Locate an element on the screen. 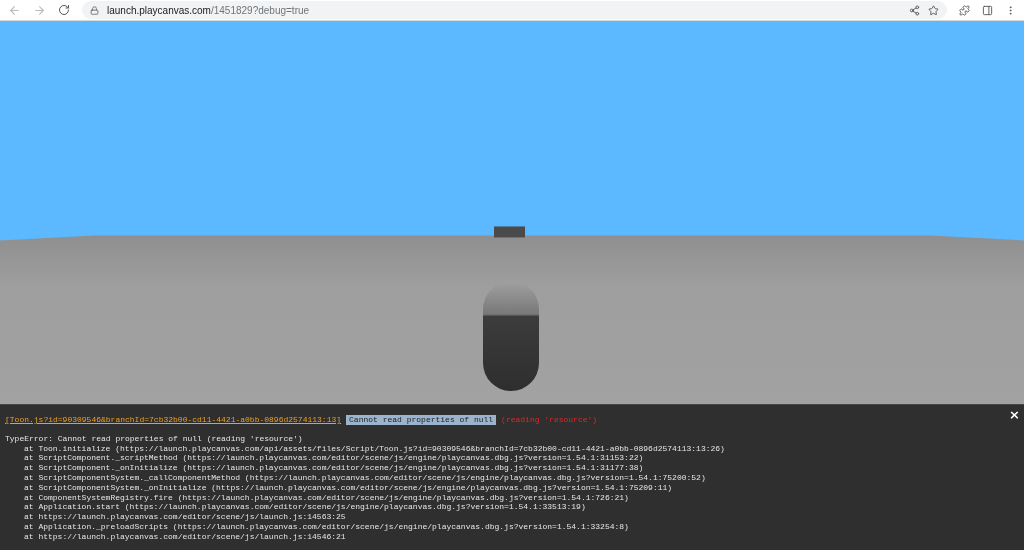  stack-trace-line: at ScriptComponentSystem._onInitialize (https://launch.playcanvas.com/editor/scene/js/engine/playcanvas.dbg.js?version=1.54.1:75209:11) is located at coordinates (348, 487).